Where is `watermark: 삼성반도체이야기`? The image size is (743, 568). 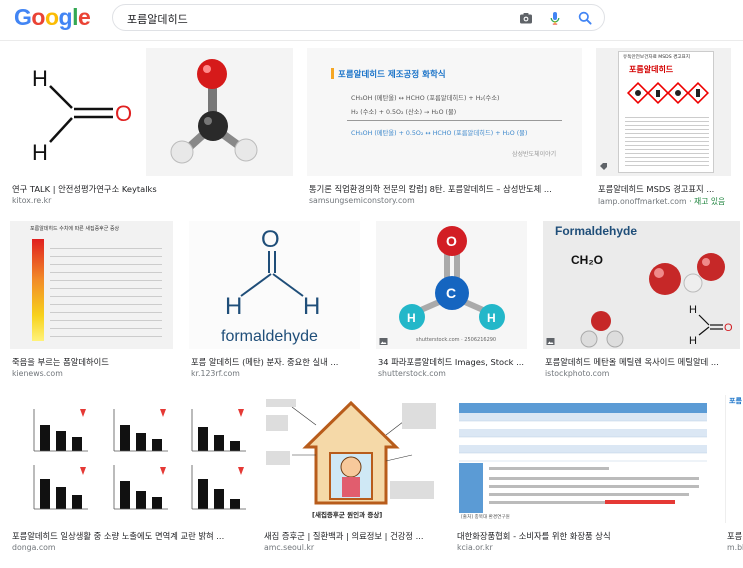
watermark: 삼성반도체이야기 is located at coordinates (534, 154).